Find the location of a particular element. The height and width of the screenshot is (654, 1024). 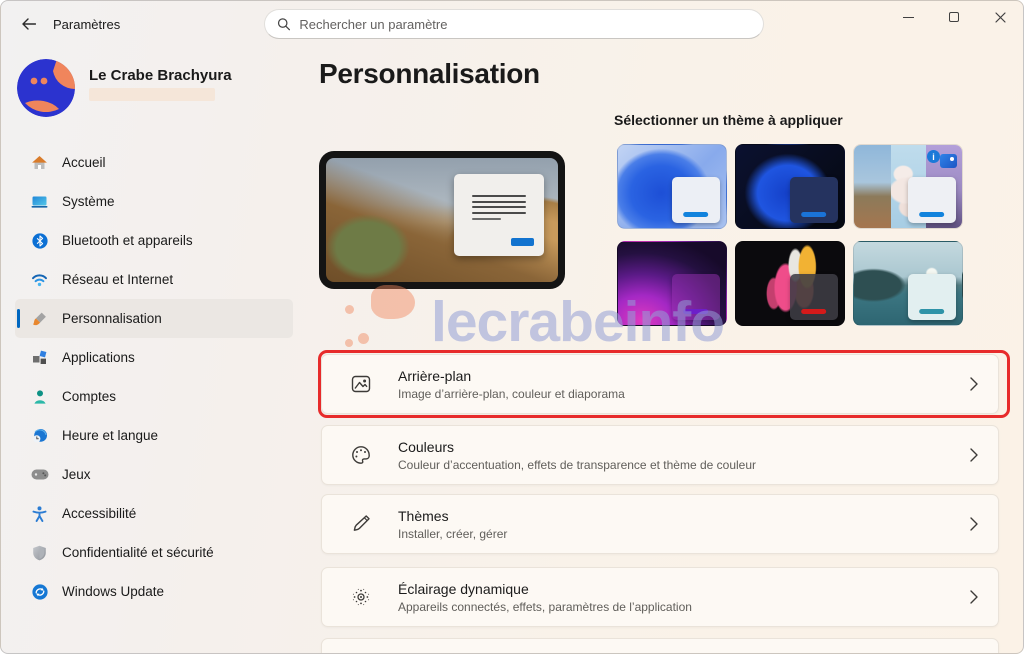

theme-preview-window-card is located at coordinates (499, 215).